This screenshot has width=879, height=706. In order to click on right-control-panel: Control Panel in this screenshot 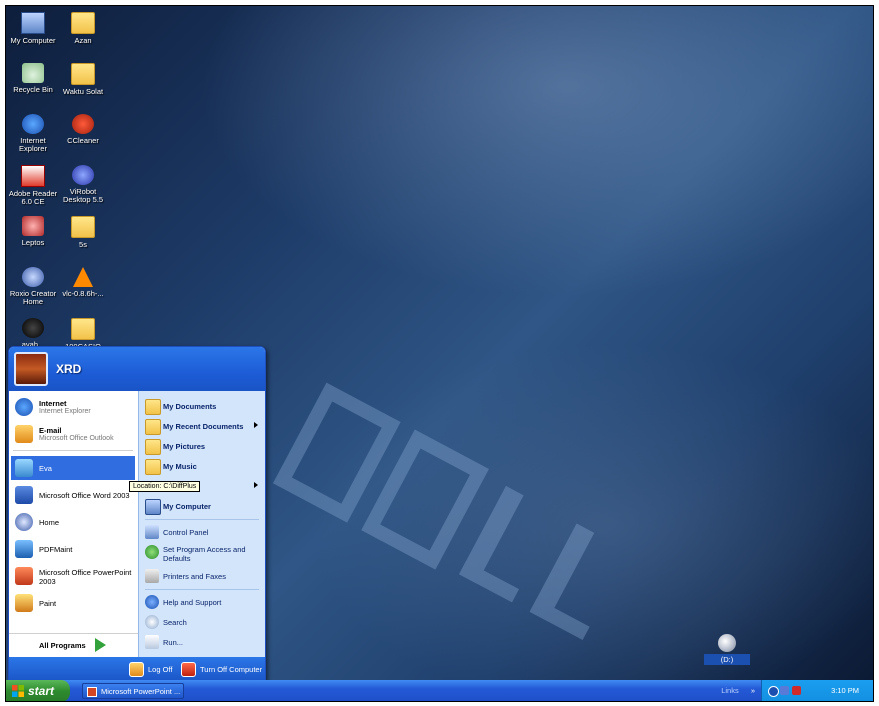, I will do `click(201, 532)`.